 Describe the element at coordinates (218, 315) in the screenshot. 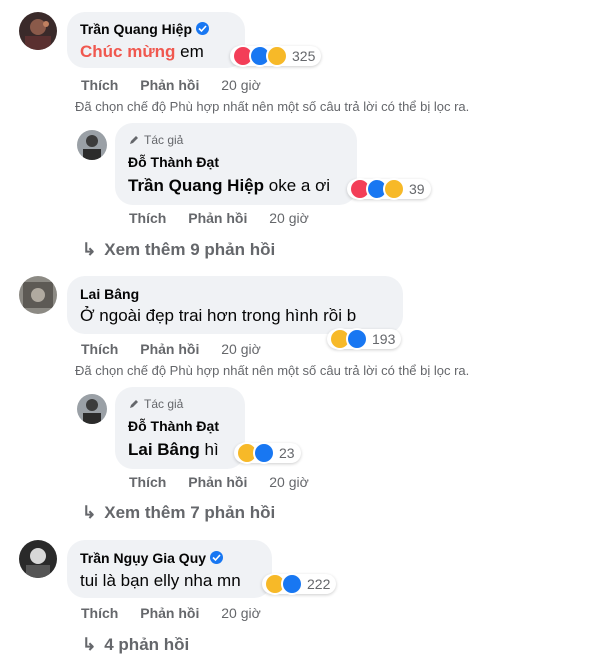

I see `comment-text: Ở ngoài đẹp trai hơn trong hình rồi b` at that location.